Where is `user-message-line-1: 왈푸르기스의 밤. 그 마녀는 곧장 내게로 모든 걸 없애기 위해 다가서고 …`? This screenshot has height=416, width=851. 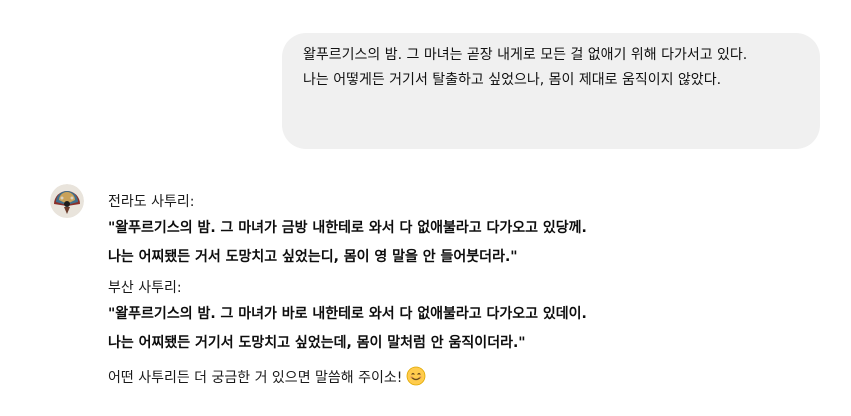 user-message-line-1: 왈푸르기스의 밤. 그 마녀는 곧장 내게로 모든 걸 없애기 위해 다가서고 … is located at coordinates (525, 55).